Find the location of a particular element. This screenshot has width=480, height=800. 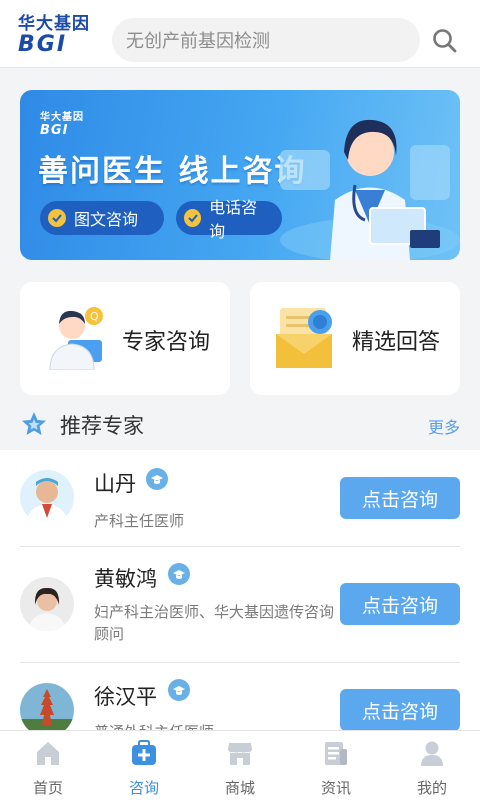

expert-title: 妇产科主治医师、华大基因遗传咨询顾问 is located at coordinates (214, 623).